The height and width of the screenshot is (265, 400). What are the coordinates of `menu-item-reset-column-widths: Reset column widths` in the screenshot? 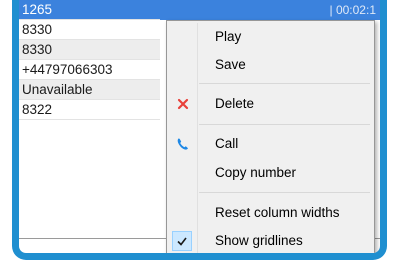 It's located at (270, 213).